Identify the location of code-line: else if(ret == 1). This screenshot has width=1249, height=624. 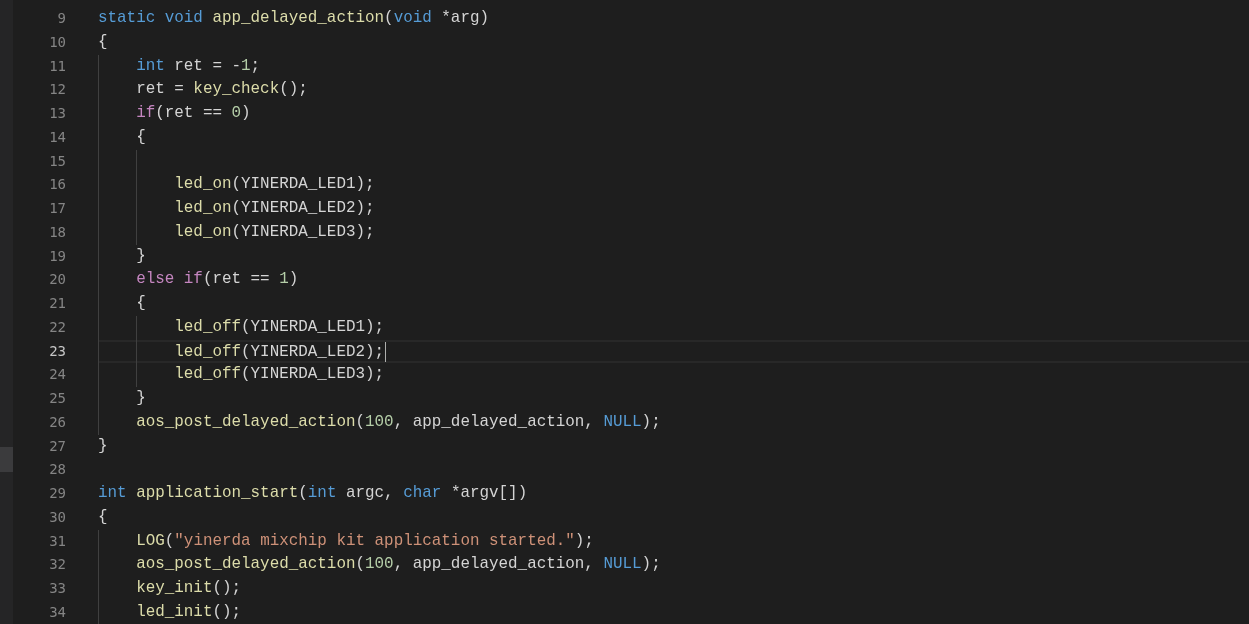
(217, 279).